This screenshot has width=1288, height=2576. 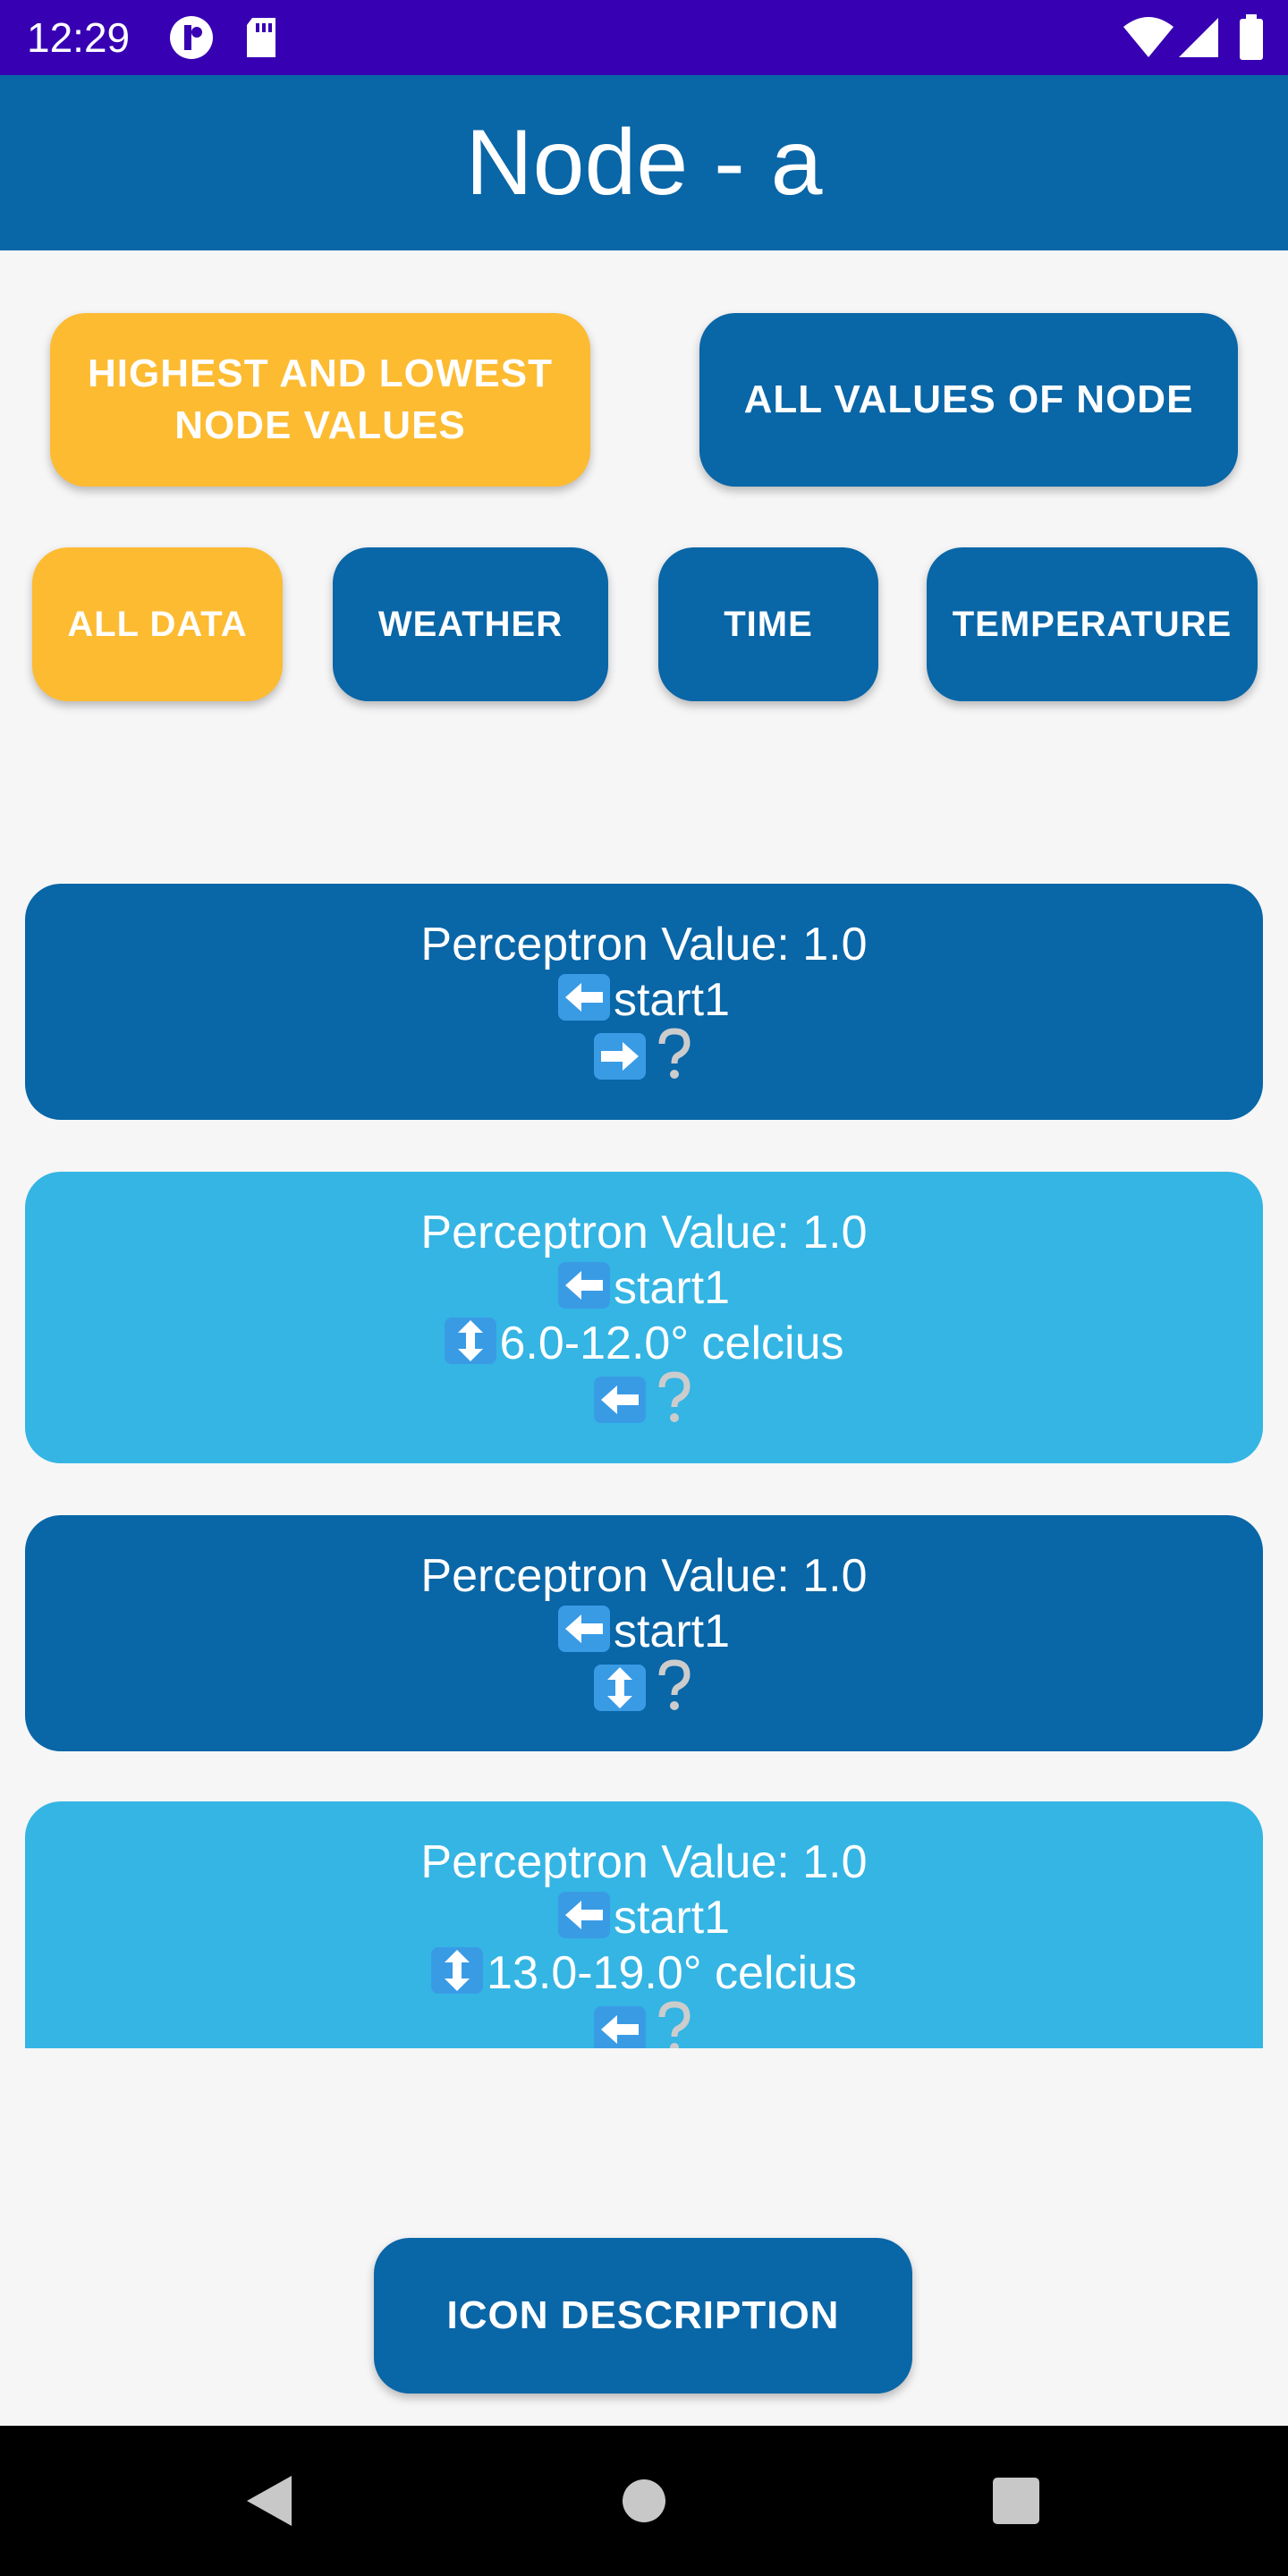 I want to click on all-values-button: ALL VALUES OF NODE, so click(x=968, y=400).